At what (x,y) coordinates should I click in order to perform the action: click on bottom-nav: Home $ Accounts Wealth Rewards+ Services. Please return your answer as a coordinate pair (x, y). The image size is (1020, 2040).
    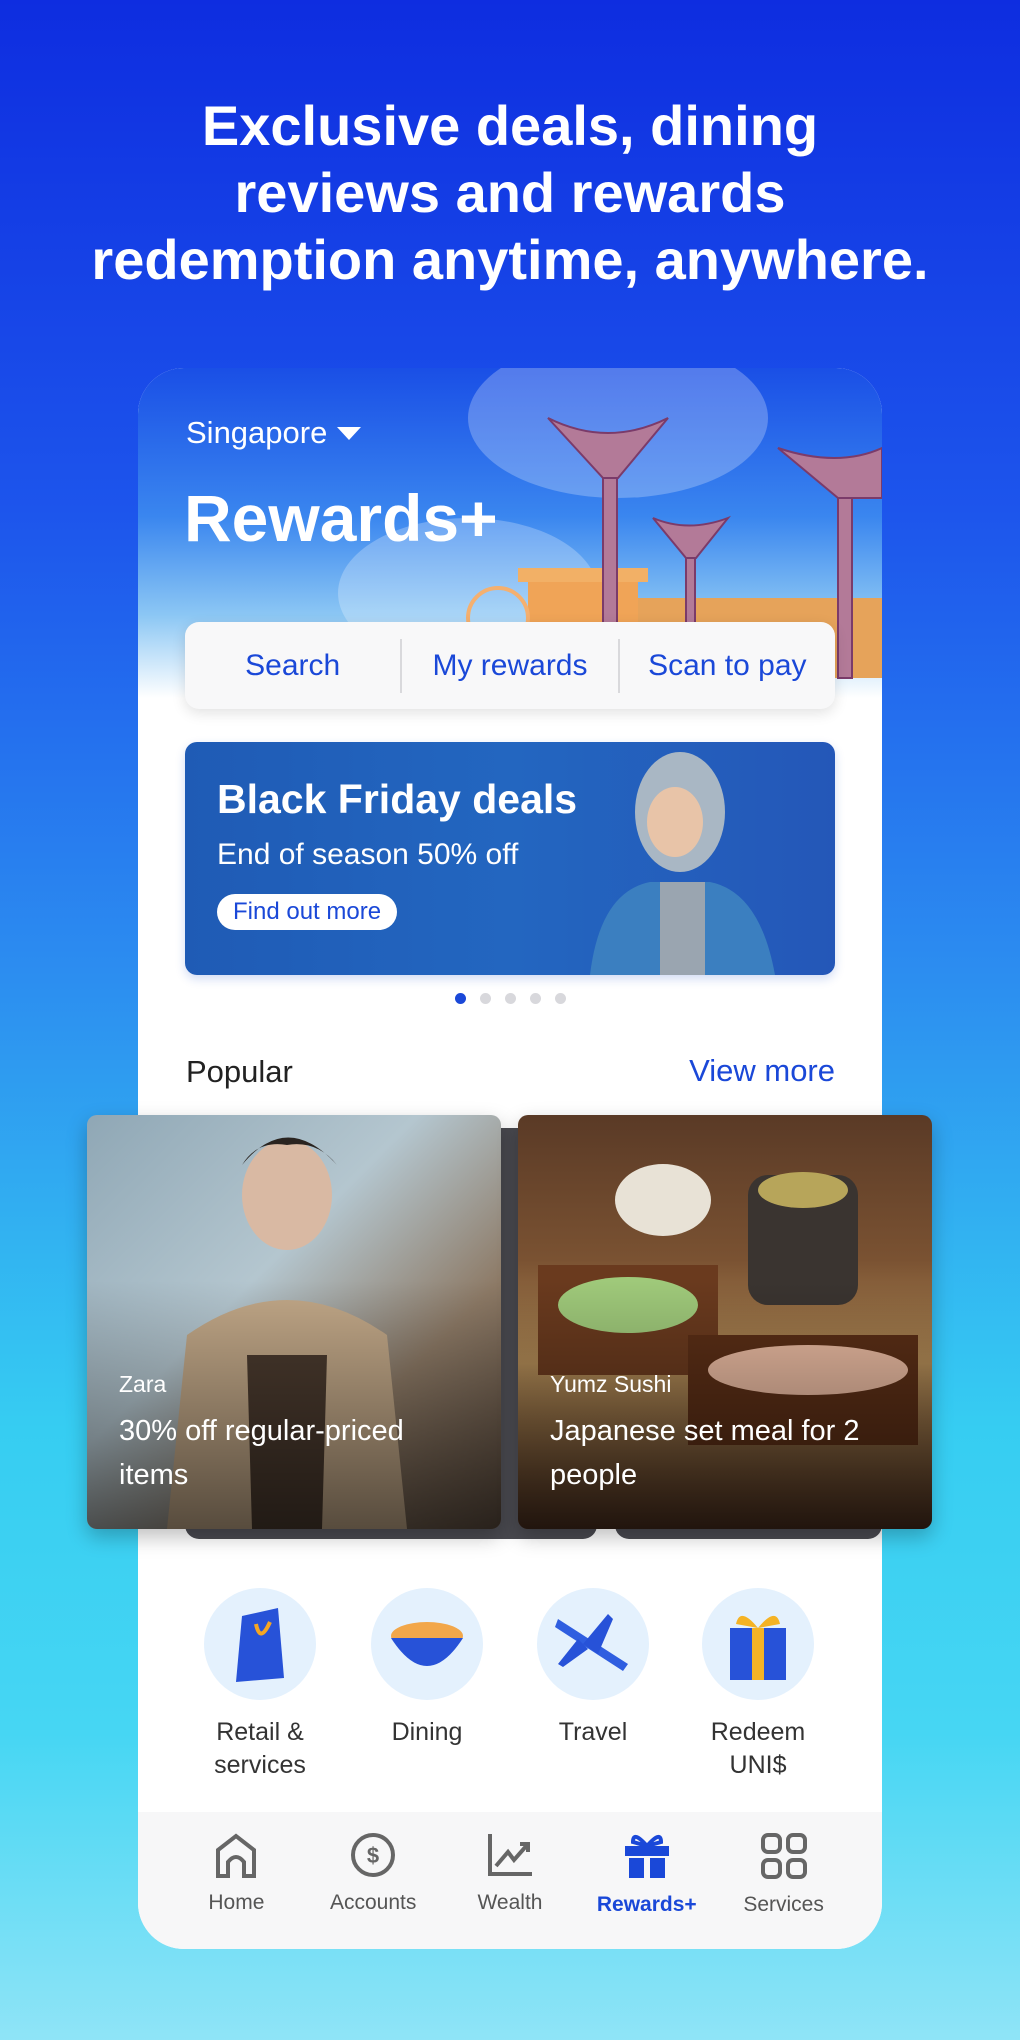
    Looking at the image, I should click on (510, 1880).